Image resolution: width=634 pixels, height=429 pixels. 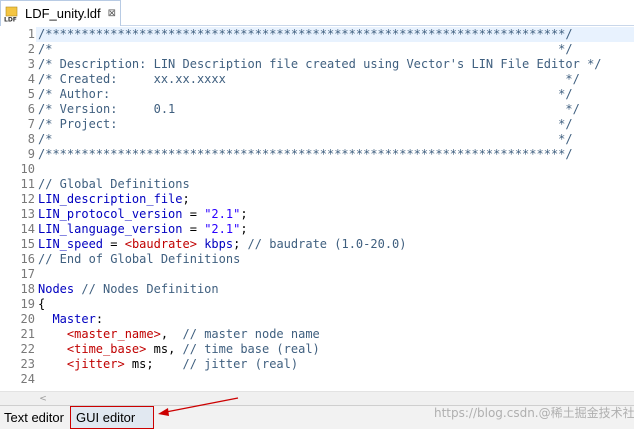 I want to click on code-line: LIN_description_file;, so click(x=114, y=199).